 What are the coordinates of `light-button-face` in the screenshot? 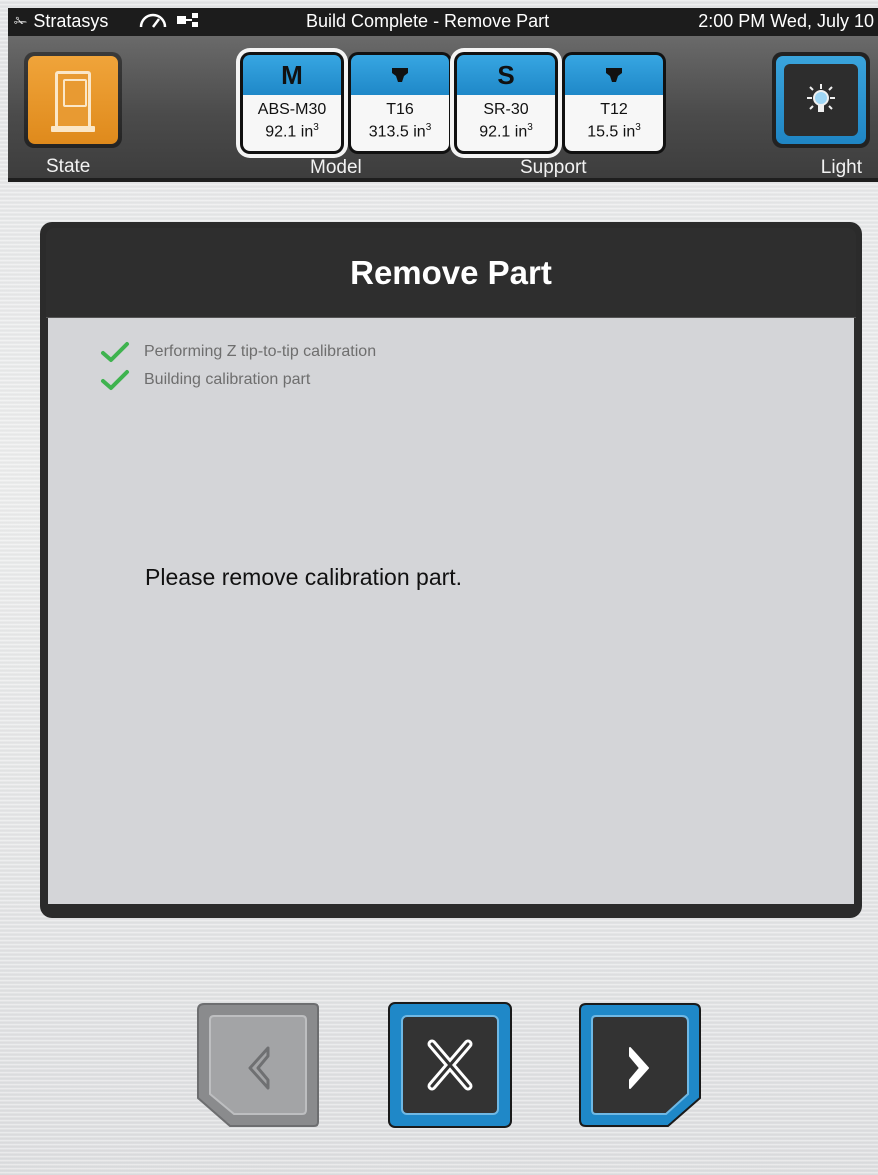 It's located at (821, 100).